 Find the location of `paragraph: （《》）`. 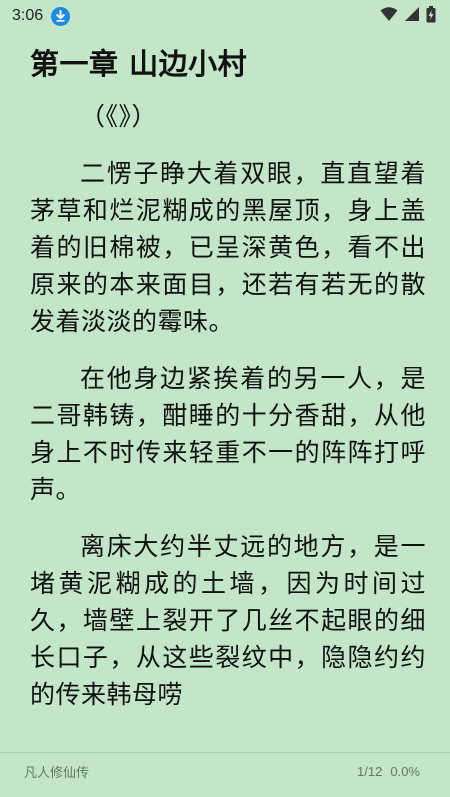

paragraph: （《》） is located at coordinates (119, 116).